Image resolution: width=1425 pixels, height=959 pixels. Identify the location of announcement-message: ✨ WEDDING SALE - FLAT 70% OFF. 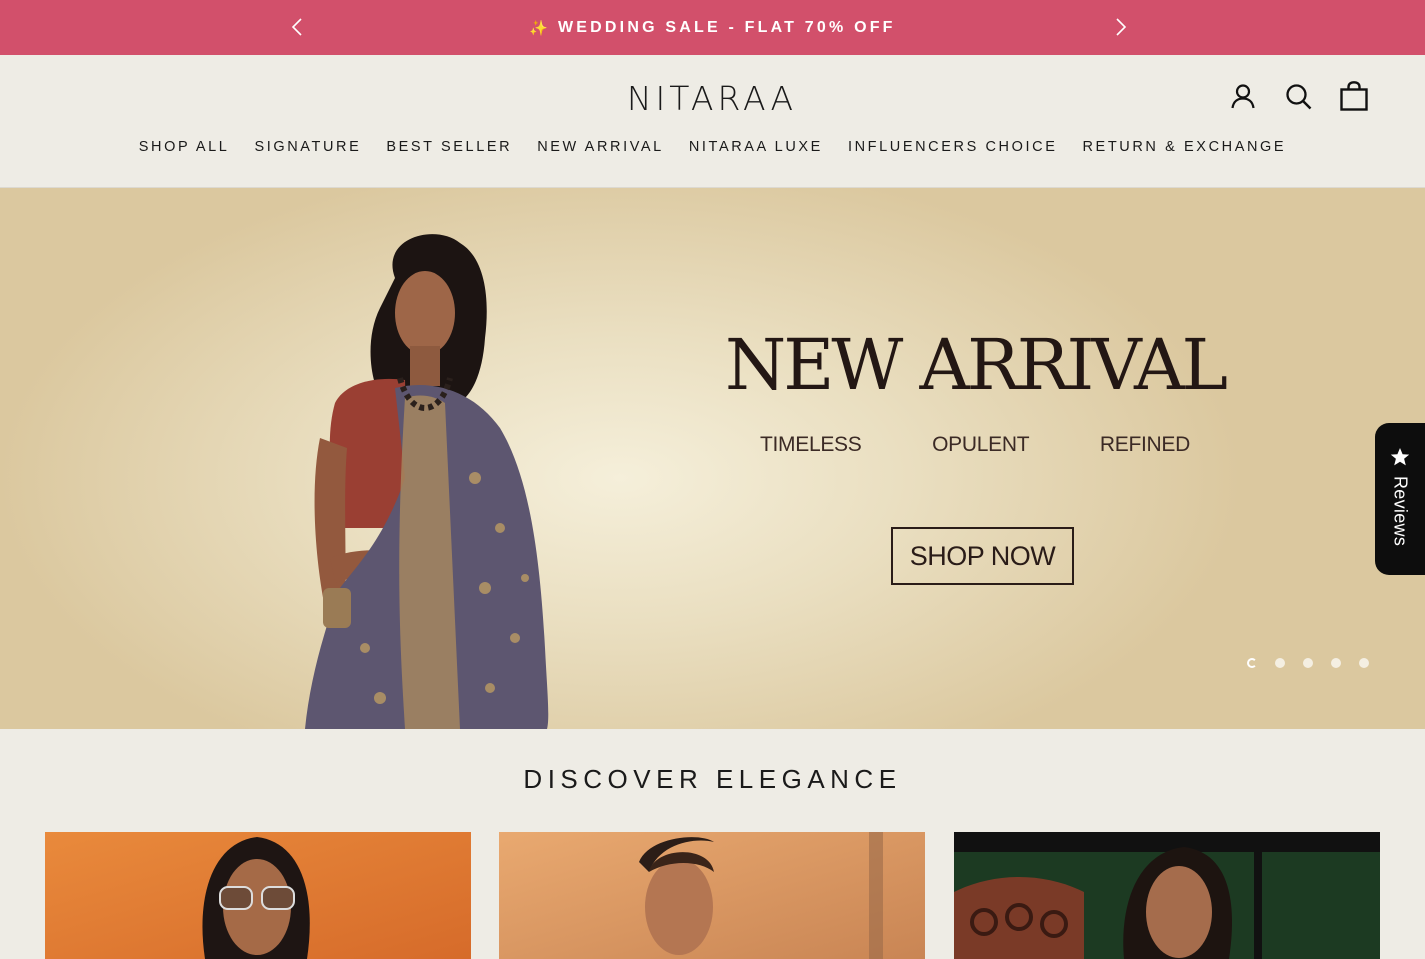
(712, 27).